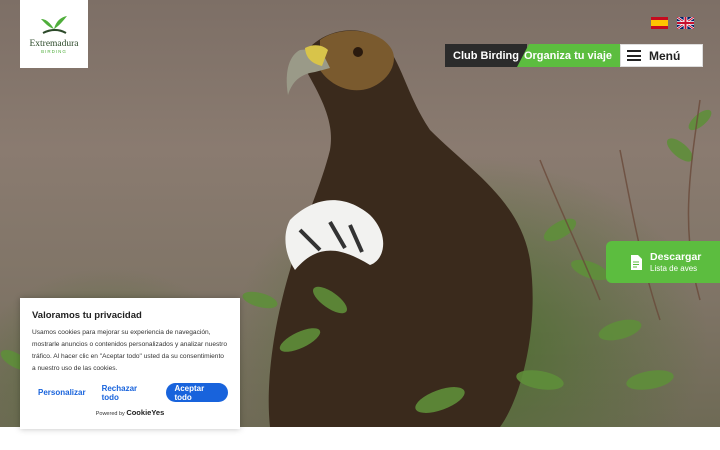  What do you see at coordinates (665, 55) in the screenshot?
I see `menu-label: Menú` at bounding box center [665, 55].